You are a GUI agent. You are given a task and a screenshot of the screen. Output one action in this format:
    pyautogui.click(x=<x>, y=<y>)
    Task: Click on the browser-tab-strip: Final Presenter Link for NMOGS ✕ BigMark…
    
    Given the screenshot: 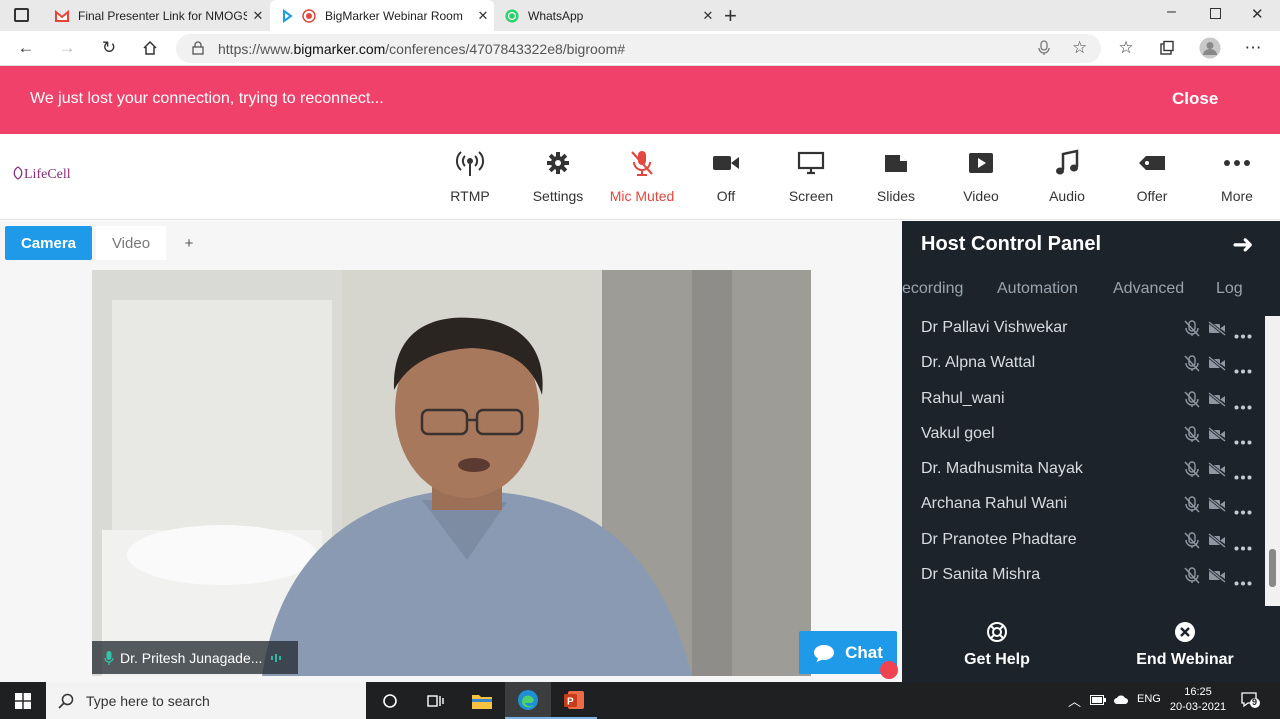 What is the action you would take?
    pyautogui.click(x=640, y=15)
    